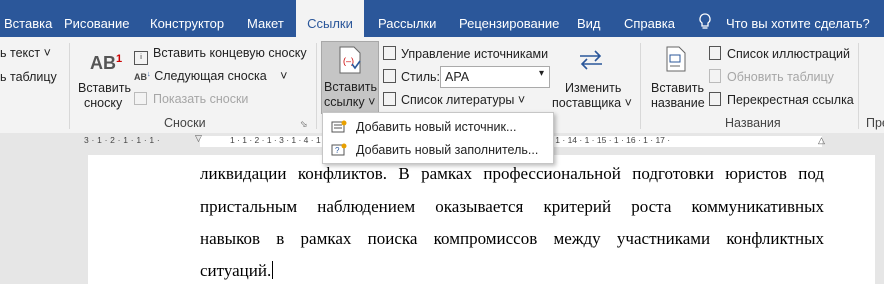 The width and height of the screenshot is (884, 284). What do you see at coordinates (26, 18) in the screenshot?
I see `tab-insert: Вставка` at bounding box center [26, 18].